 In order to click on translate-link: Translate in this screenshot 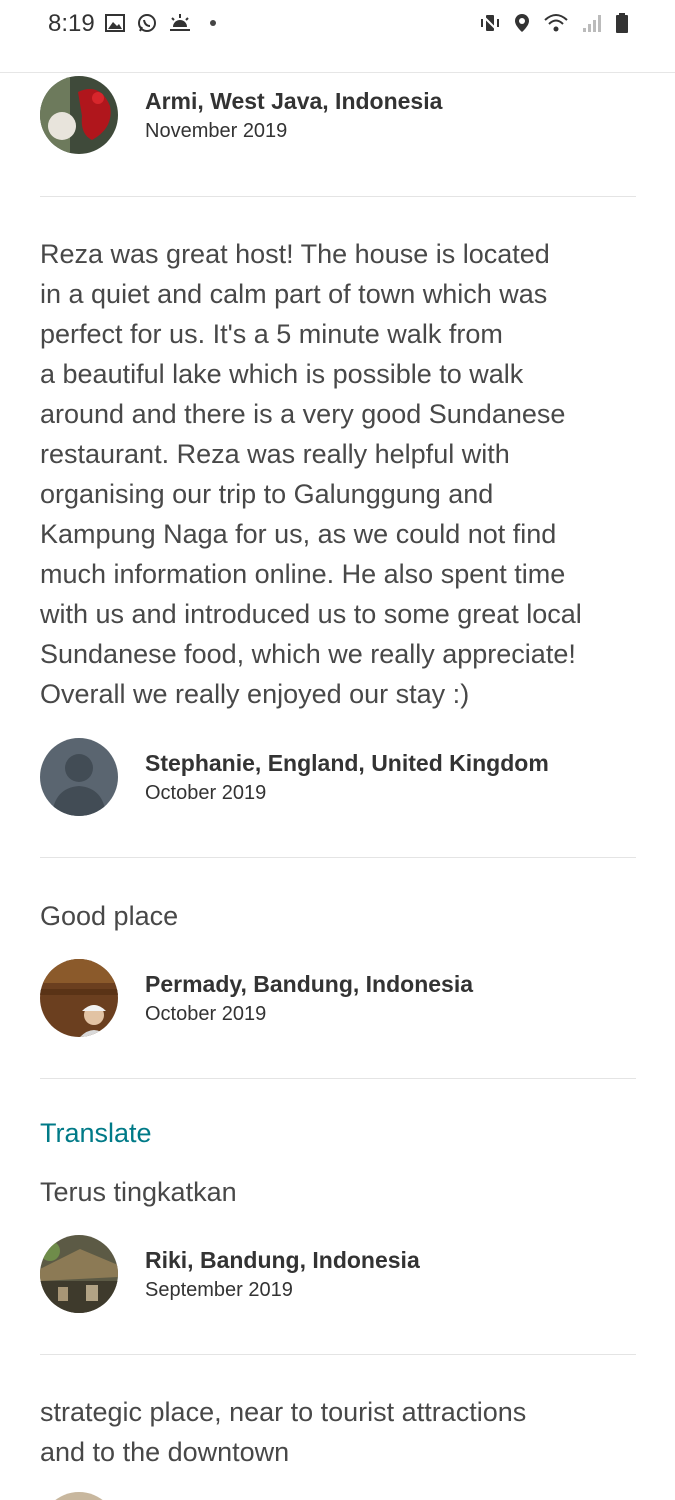, I will do `click(96, 1133)`.